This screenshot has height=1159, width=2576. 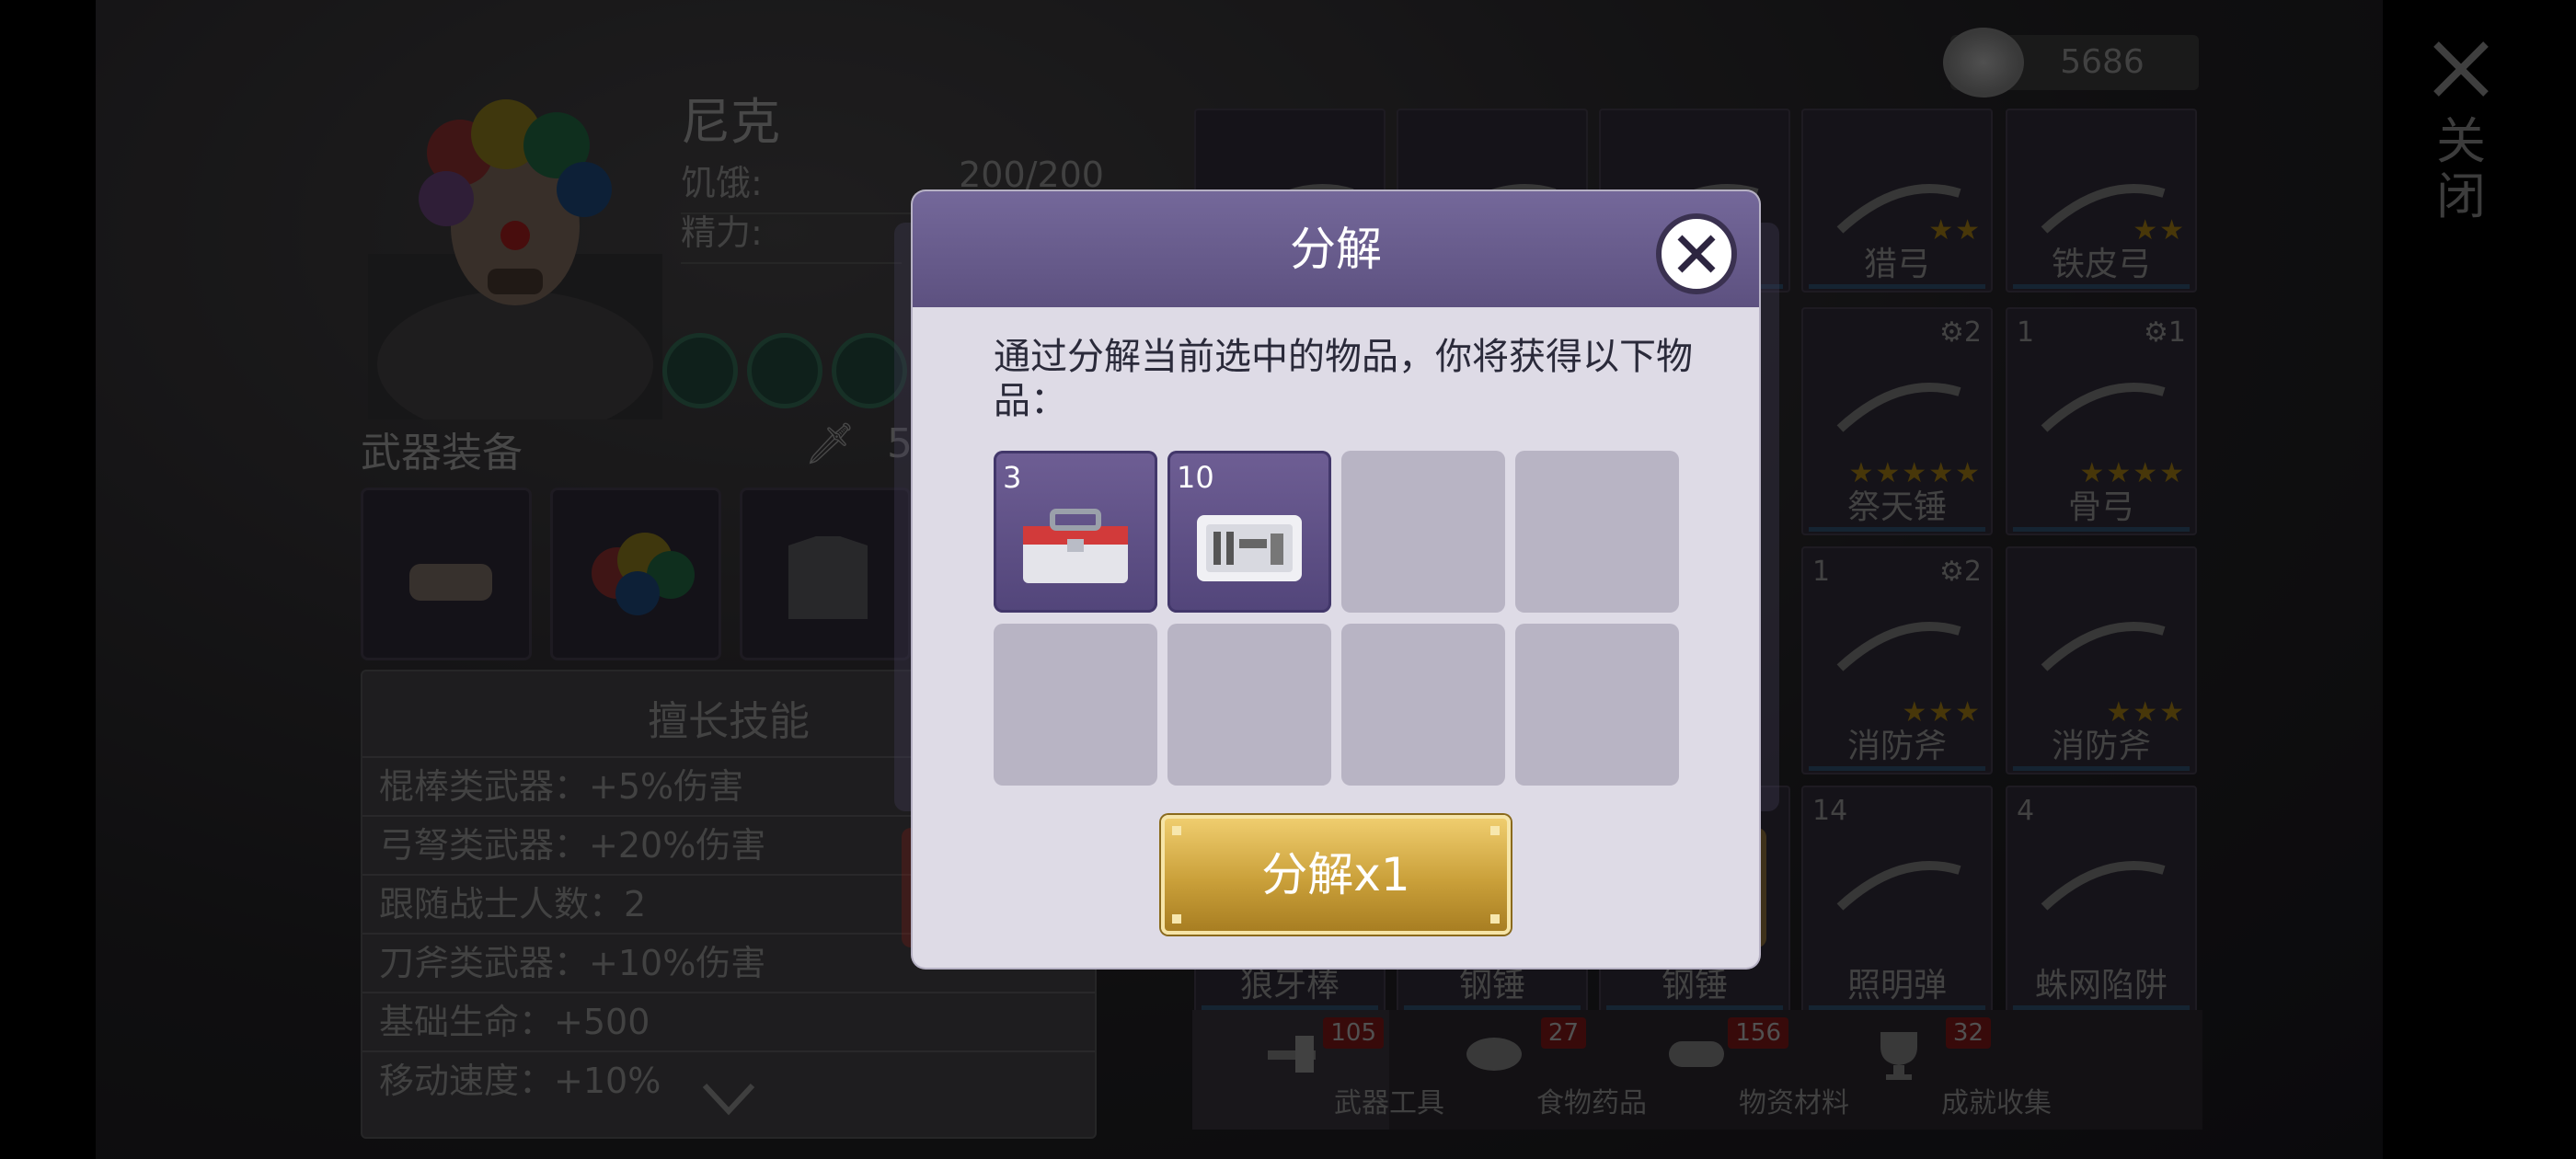 I want to click on modal-close-button, so click(x=1696, y=253).